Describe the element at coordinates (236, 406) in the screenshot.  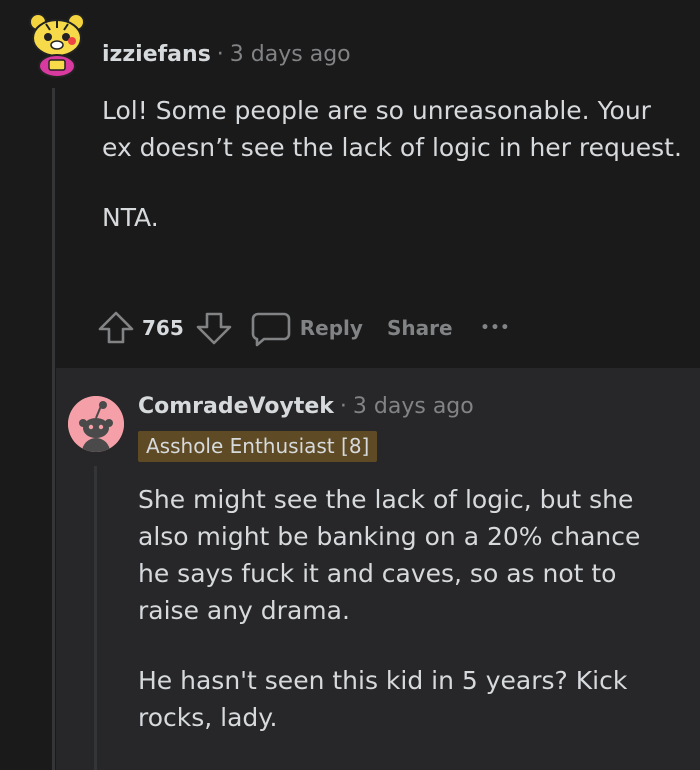
I see `reply-username: ComradeVoytek` at that location.